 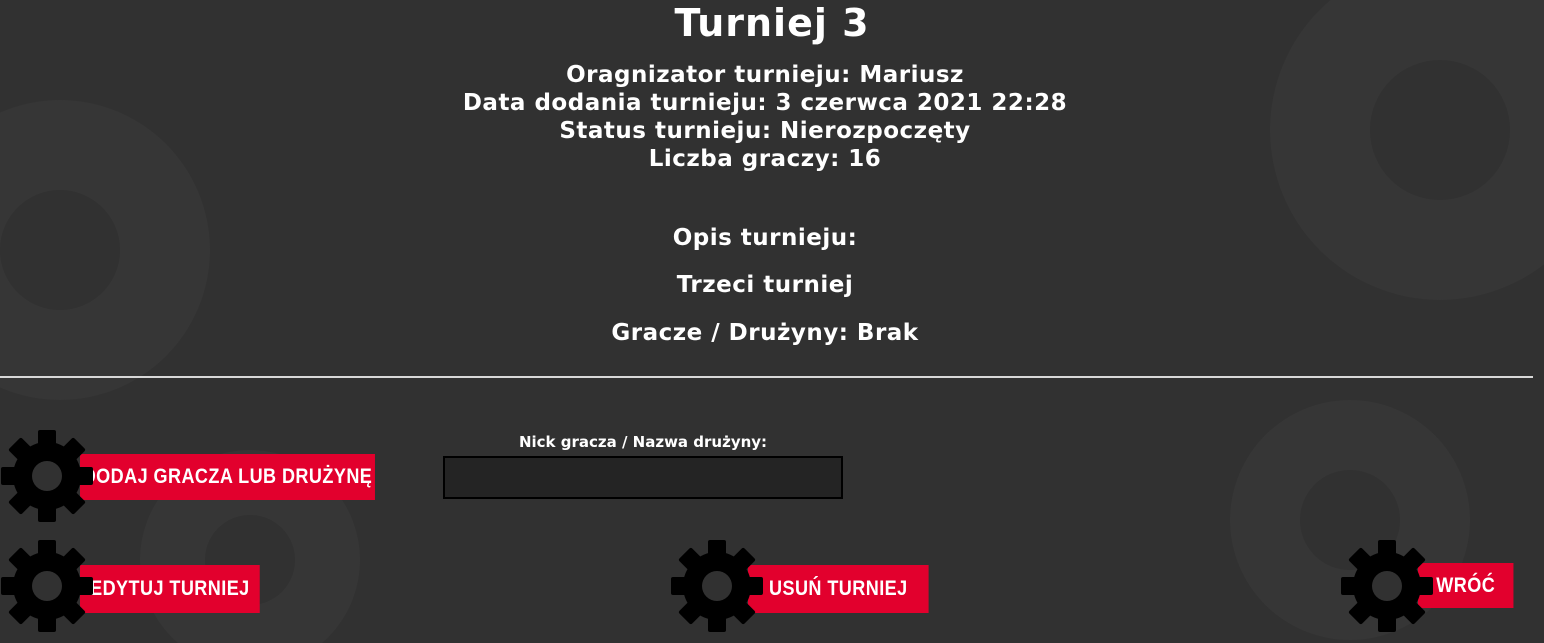 I want to click on delete-tournament-button: USUŃ TURNIEJ, so click(x=815, y=586).